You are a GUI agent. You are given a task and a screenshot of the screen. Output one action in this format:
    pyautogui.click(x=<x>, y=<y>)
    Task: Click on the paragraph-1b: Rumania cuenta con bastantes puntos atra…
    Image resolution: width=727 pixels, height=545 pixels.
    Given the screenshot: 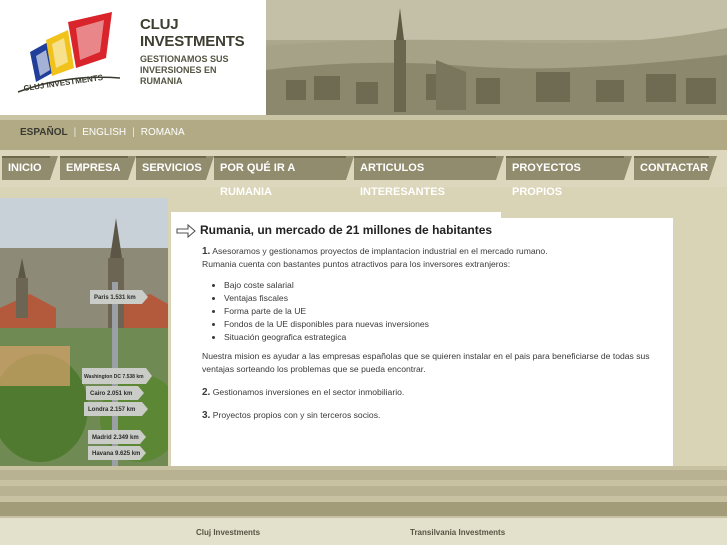 What is the action you would take?
    pyautogui.click(x=356, y=264)
    